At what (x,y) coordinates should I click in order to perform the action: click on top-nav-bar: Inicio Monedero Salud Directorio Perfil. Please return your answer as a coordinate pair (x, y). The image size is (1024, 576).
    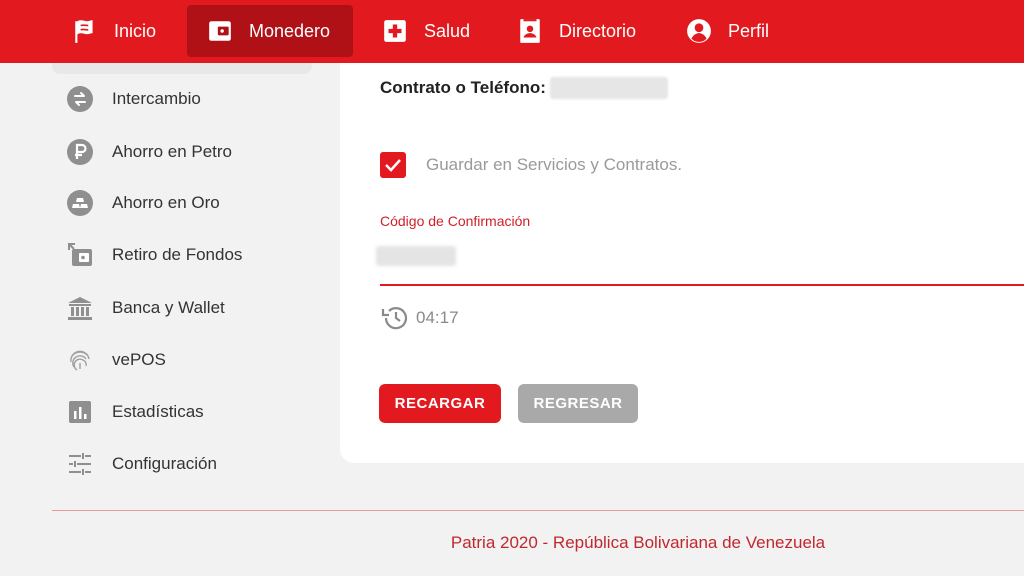
    Looking at the image, I should click on (512, 31).